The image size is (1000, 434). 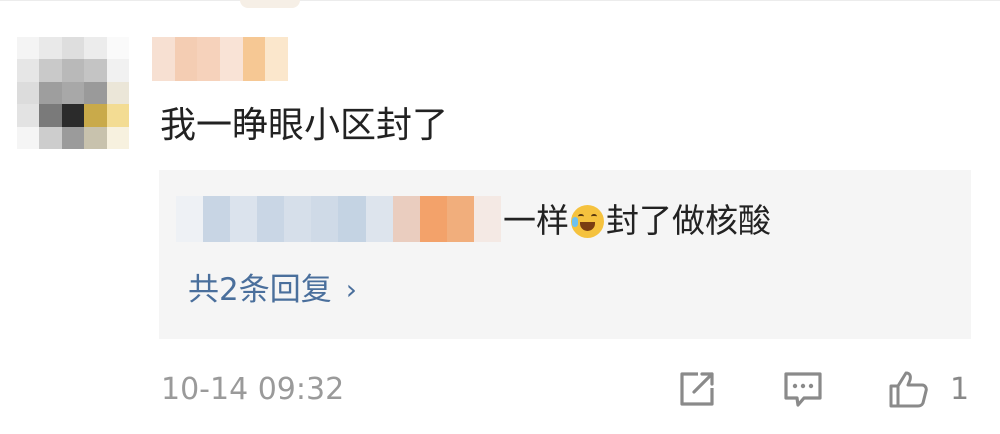 What do you see at coordinates (260, 290) in the screenshot?
I see `view-replies-label: 共2条回复` at bounding box center [260, 290].